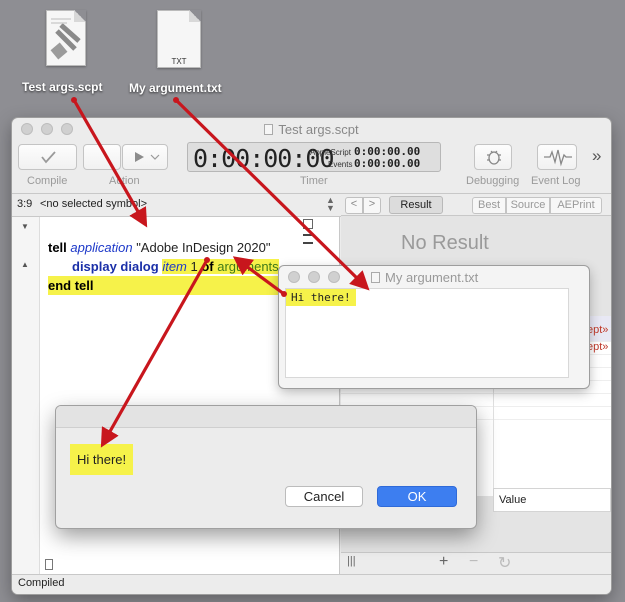  Describe the element at coordinates (596, 156) in the screenshot. I see `toolbar-overflow-icon: »` at that location.